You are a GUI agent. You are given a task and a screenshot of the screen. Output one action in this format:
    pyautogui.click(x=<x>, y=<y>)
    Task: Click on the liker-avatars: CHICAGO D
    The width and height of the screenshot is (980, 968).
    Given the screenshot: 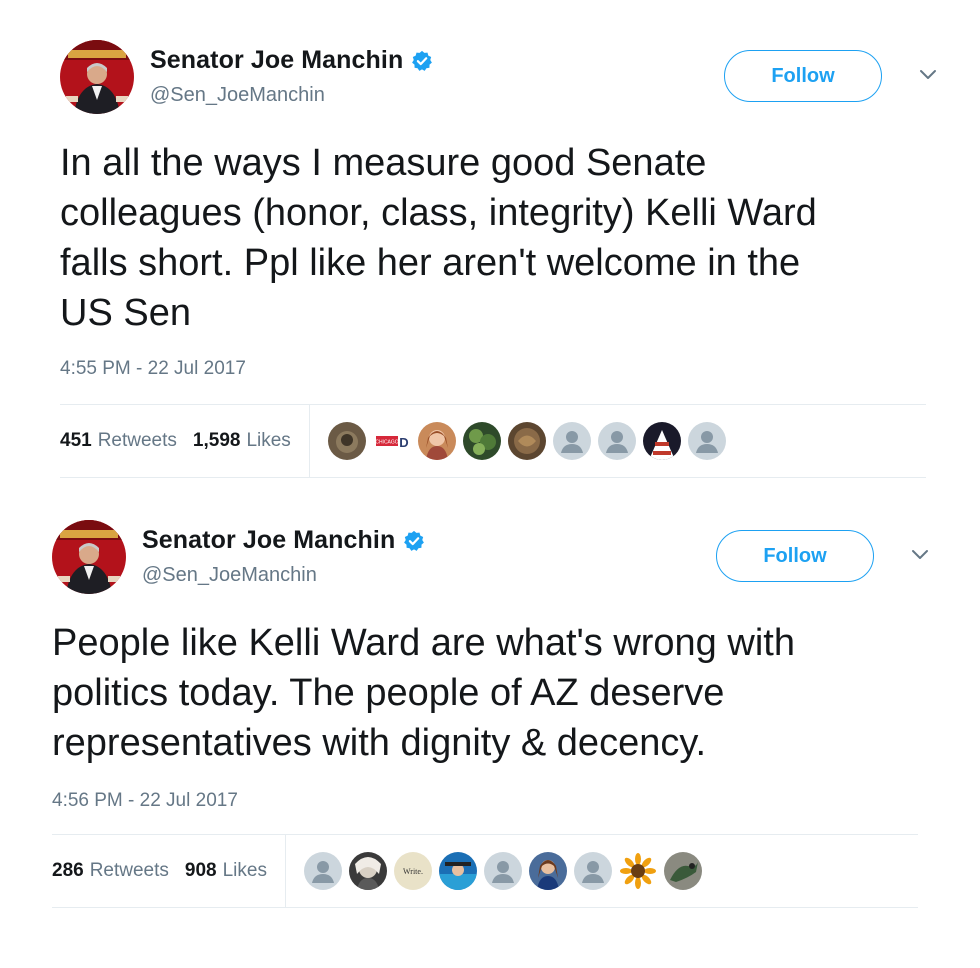 What is the action you would take?
    pyautogui.click(x=526, y=441)
    